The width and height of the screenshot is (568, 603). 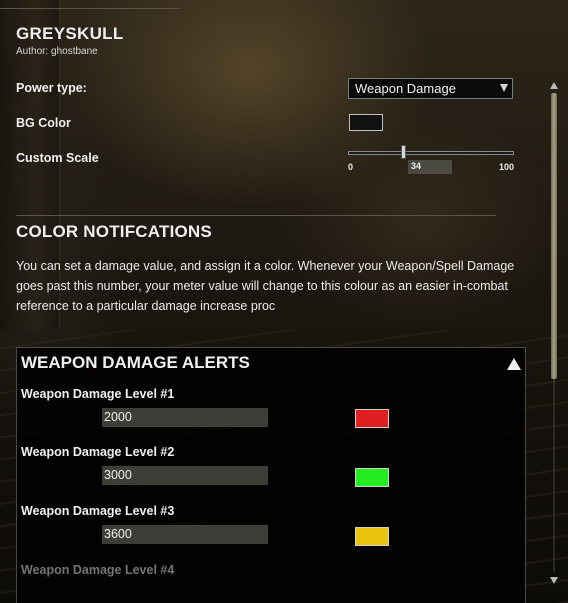 What do you see at coordinates (185, 475) in the screenshot?
I see `damage-level-2-input: 3000` at bounding box center [185, 475].